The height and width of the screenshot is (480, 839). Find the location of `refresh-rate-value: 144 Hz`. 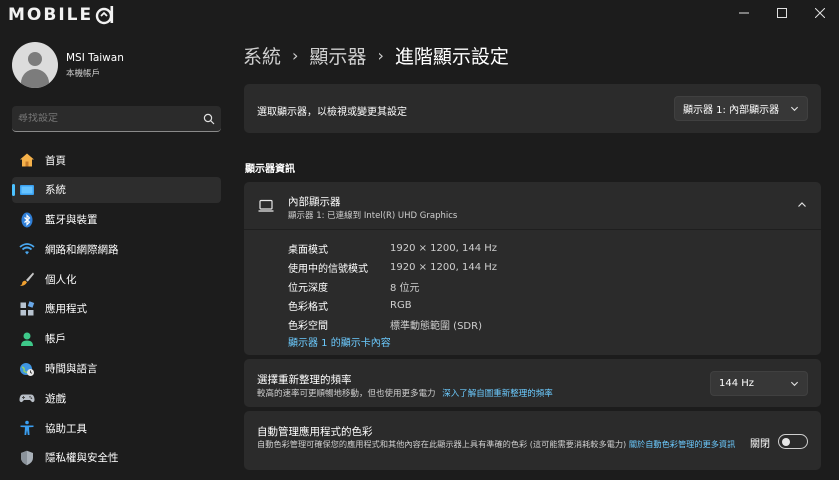

refresh-rate-value: 144 Hz is located at coordinates (737, 383).